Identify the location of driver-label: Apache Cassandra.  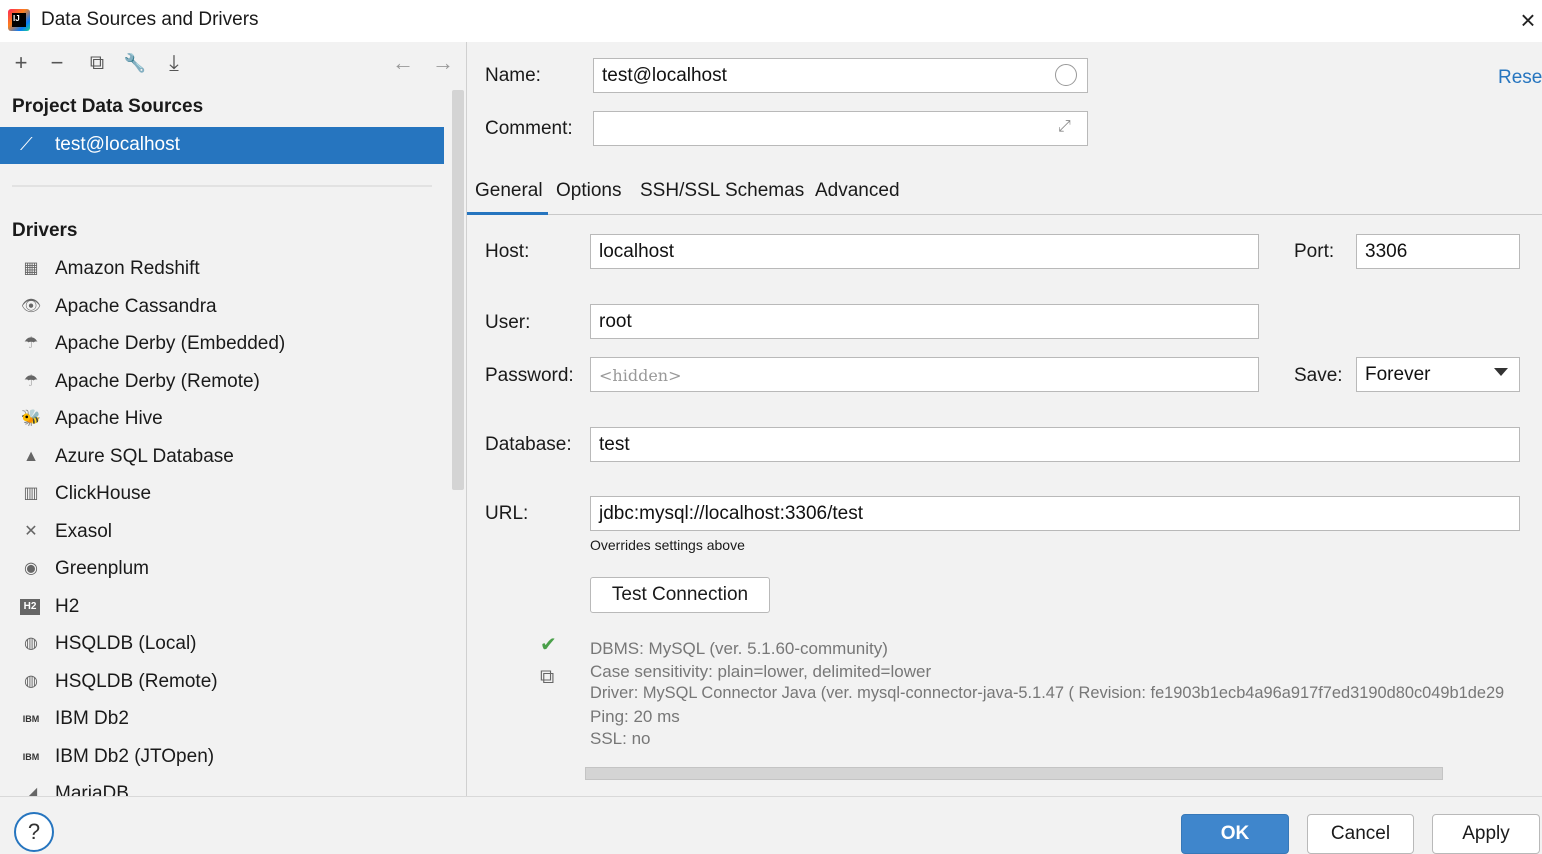
(136, 306).